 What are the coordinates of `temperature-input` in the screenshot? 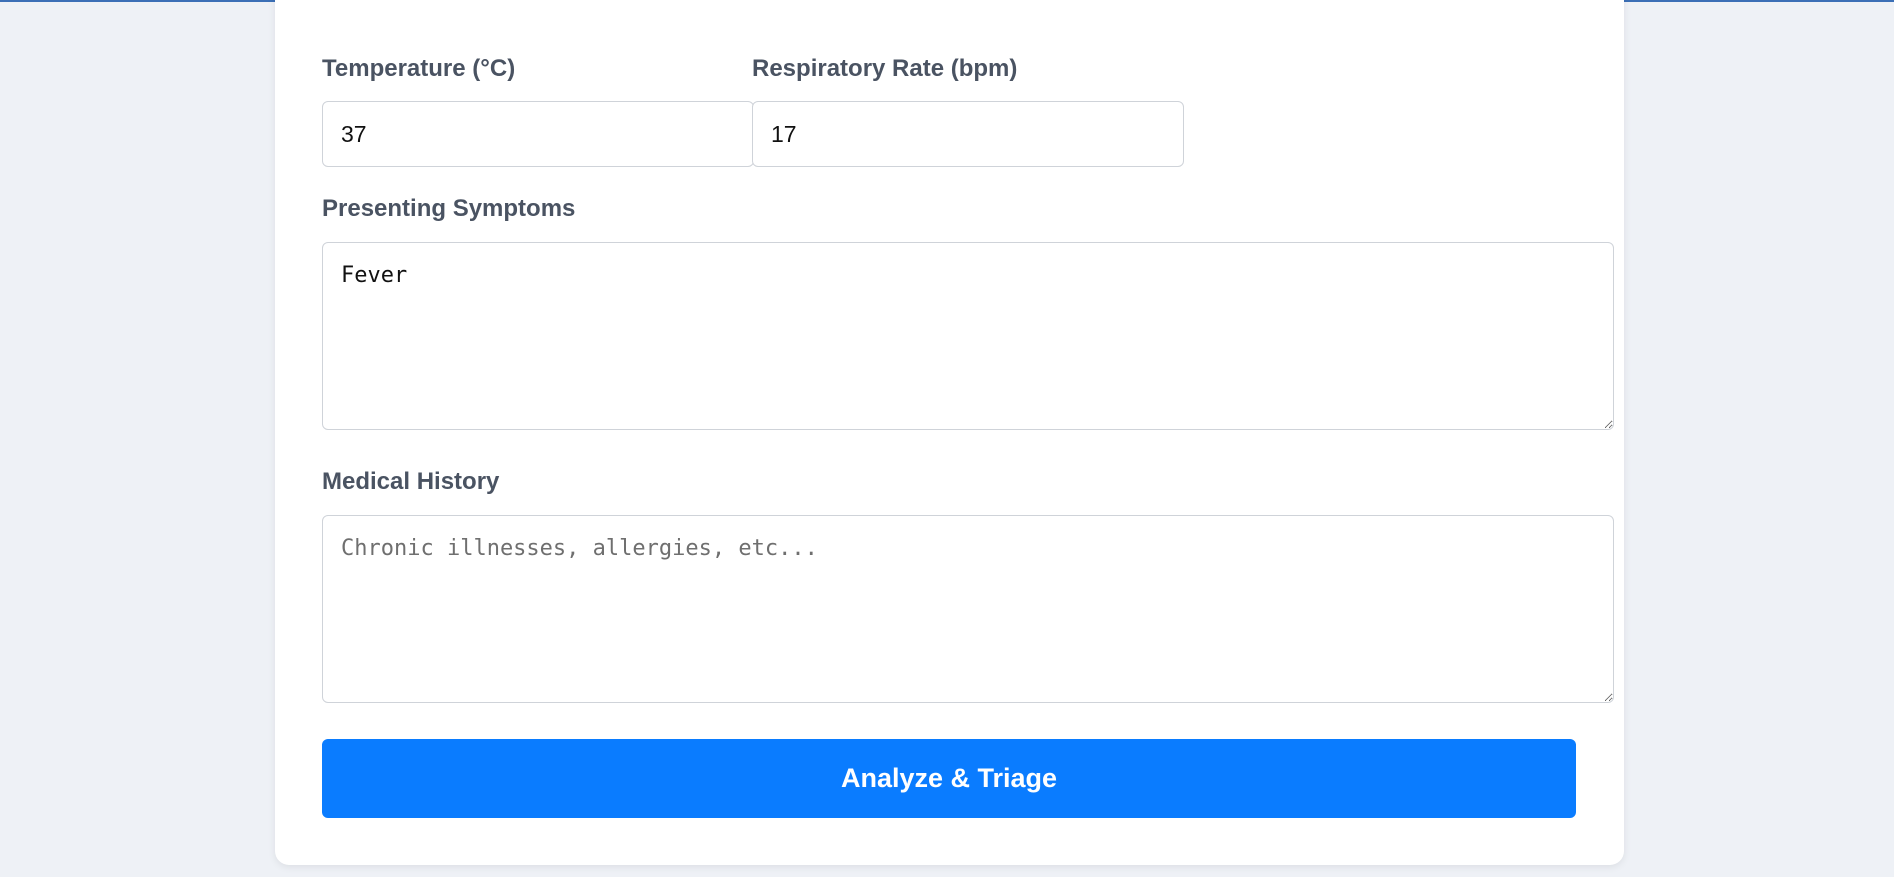 It's located at (538, 134).